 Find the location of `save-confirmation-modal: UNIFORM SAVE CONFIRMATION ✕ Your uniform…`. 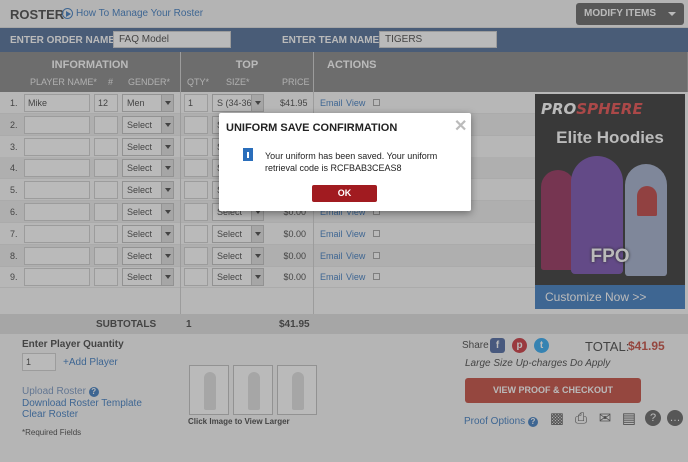

save-confirmation-modal: UNIFORM SAVE CONFIRMATION ✕ Your uniform… is located at coordinates (345, 162).